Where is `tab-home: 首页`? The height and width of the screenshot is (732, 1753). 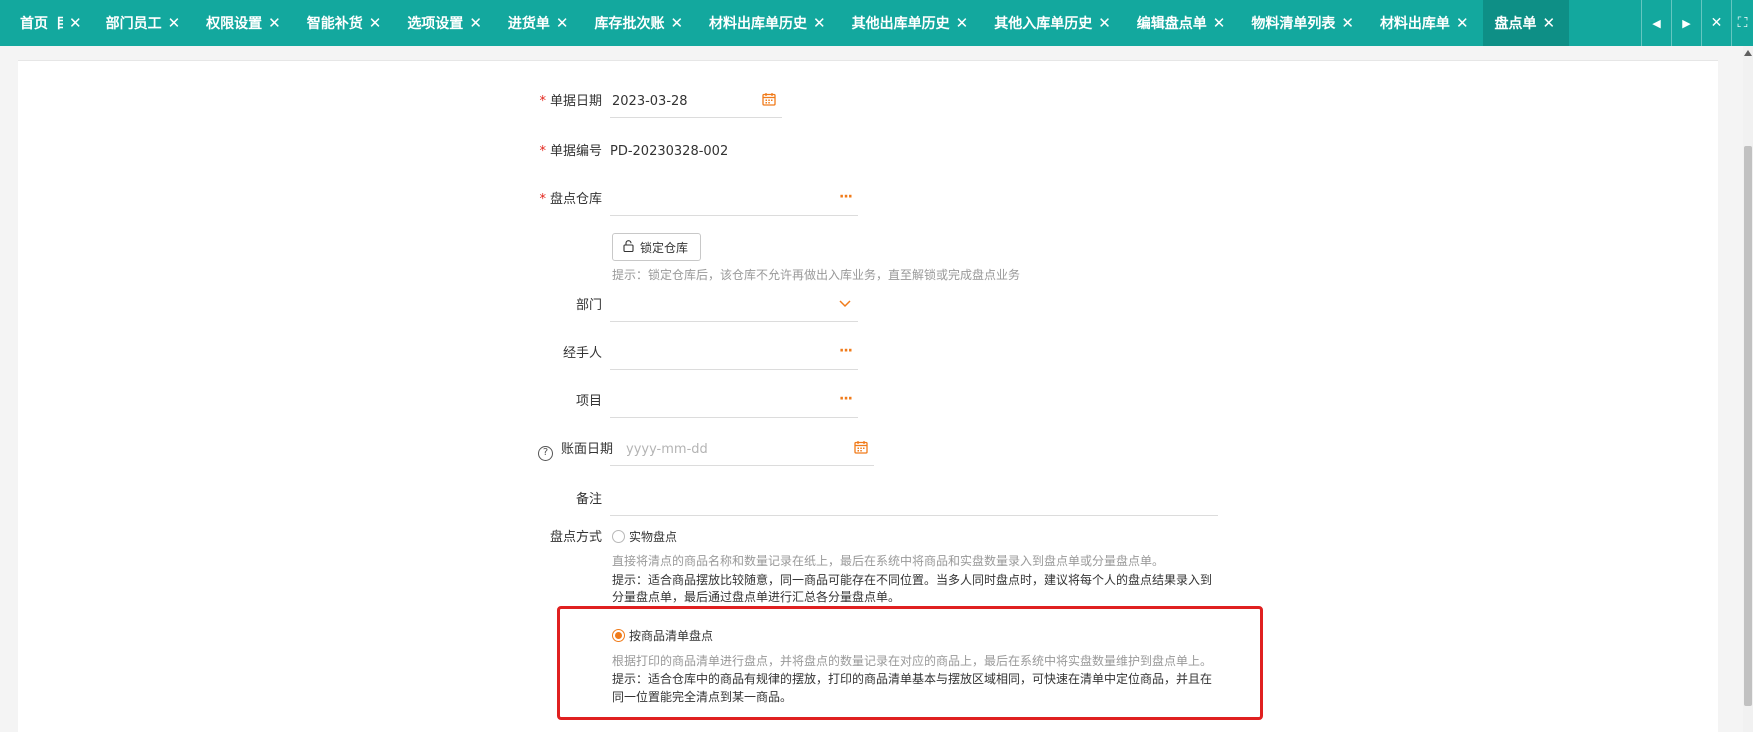
tab-home: 首页 is located at coordinates (28, 23).